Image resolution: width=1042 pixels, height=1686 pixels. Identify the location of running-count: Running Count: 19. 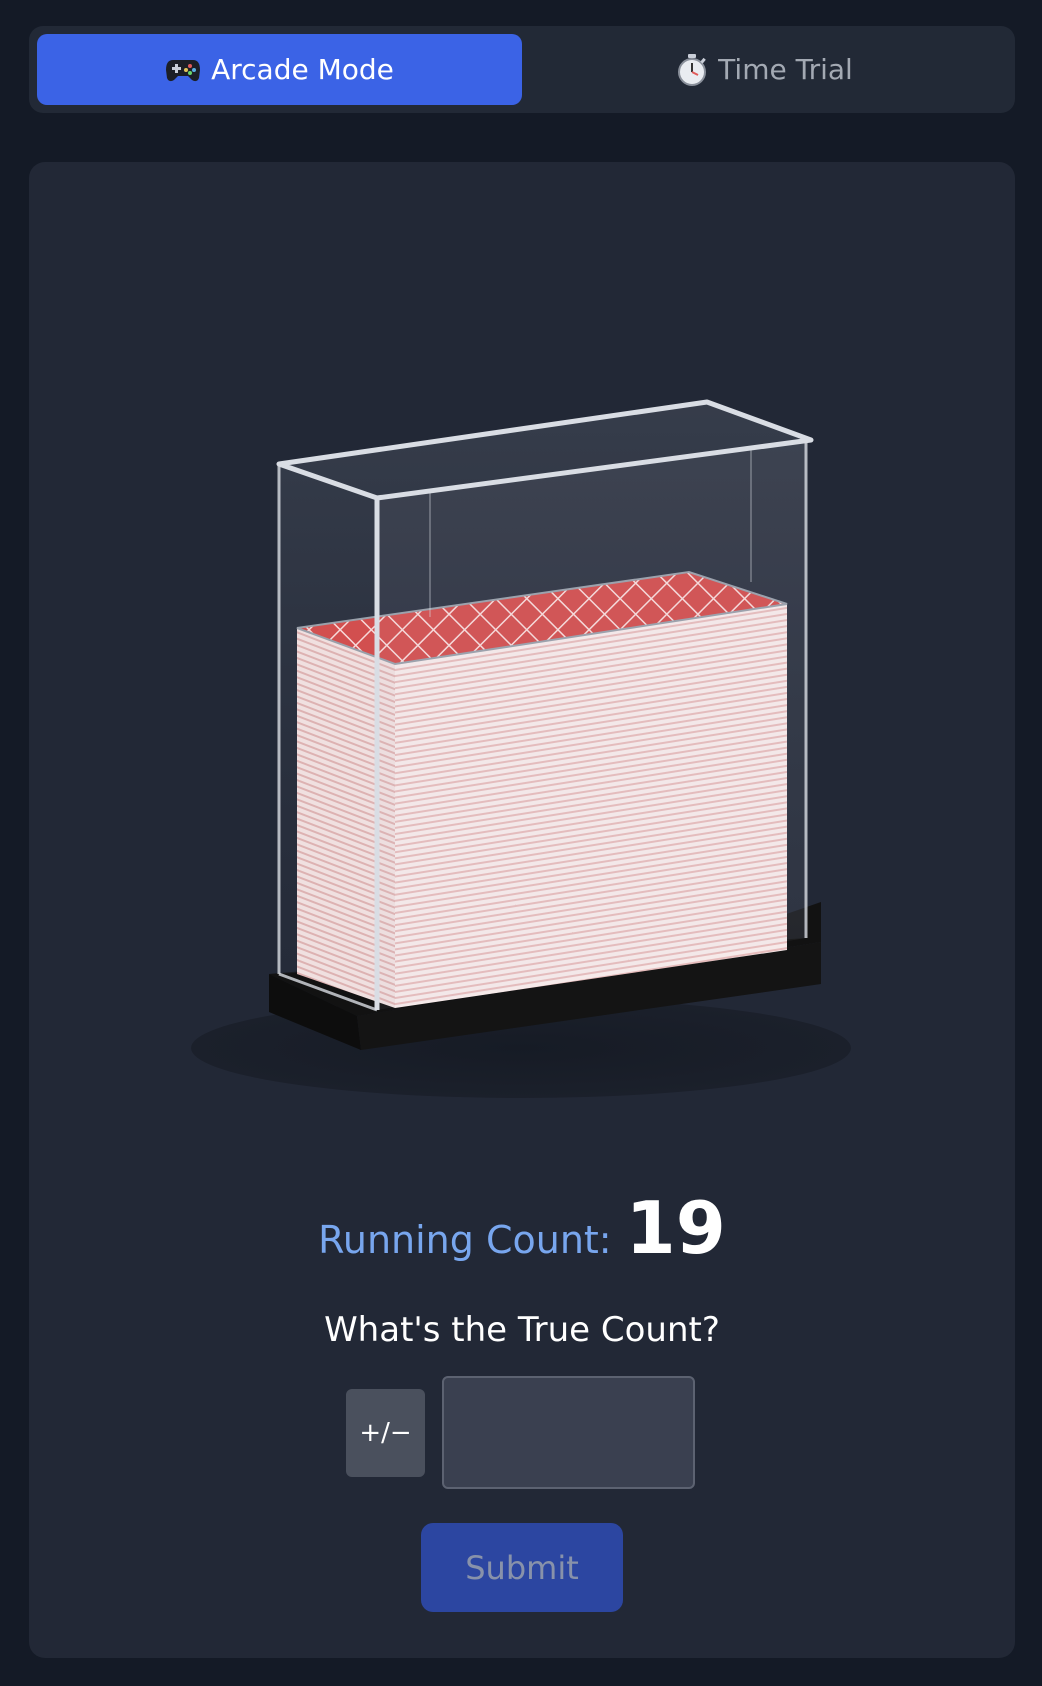
(522, 1228).